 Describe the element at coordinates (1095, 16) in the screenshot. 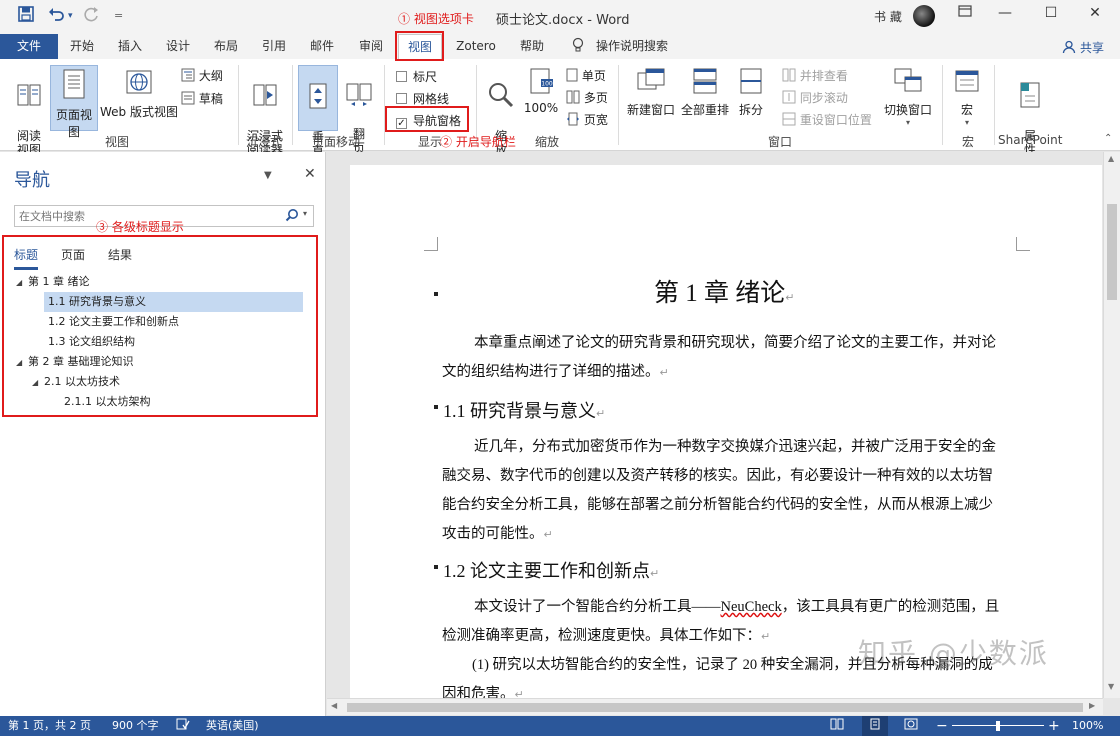

I see `close-button: ✕` at that location.